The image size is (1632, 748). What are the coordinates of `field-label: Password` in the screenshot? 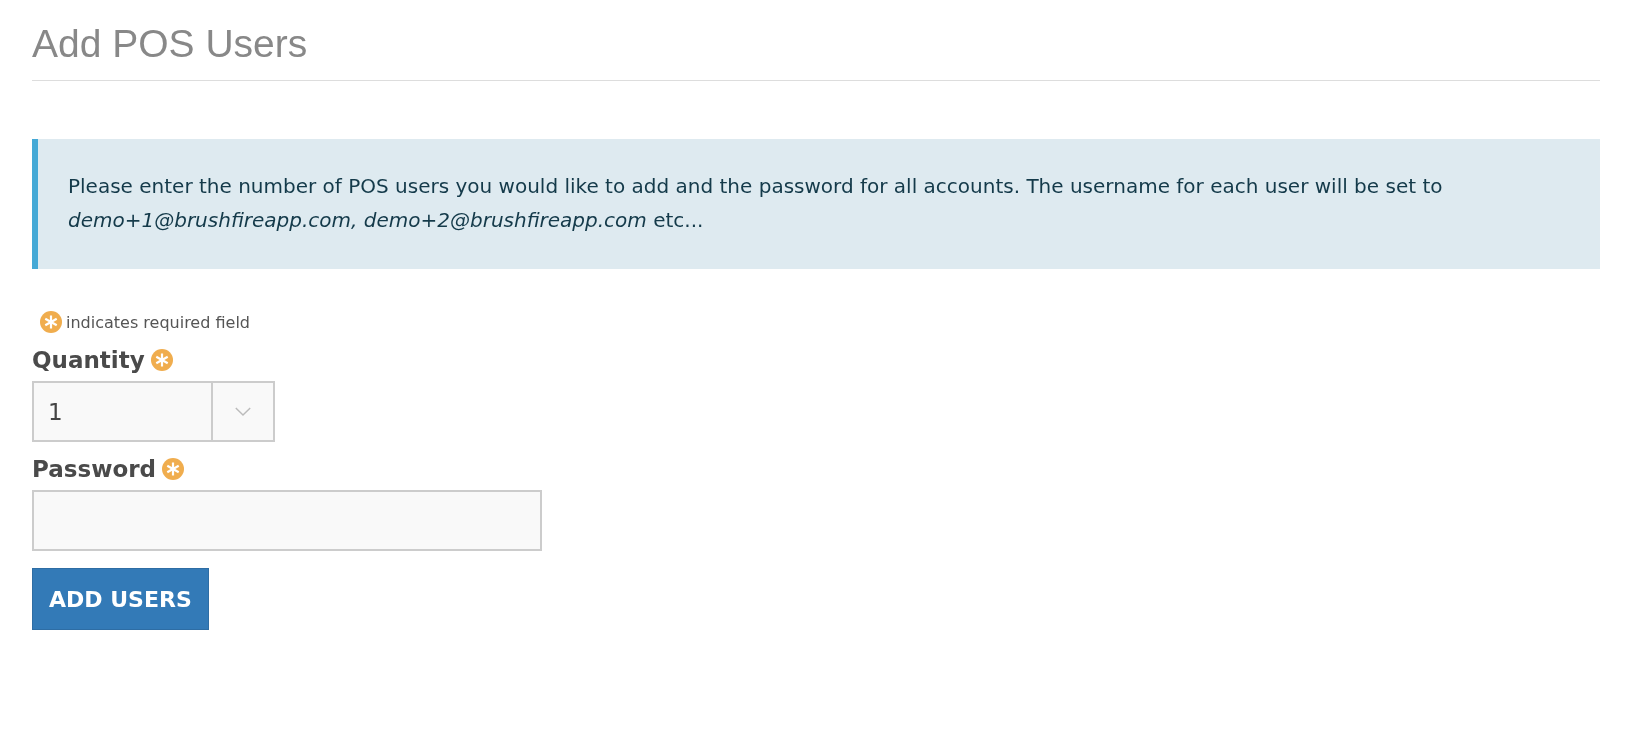 It's located at (94, 469).